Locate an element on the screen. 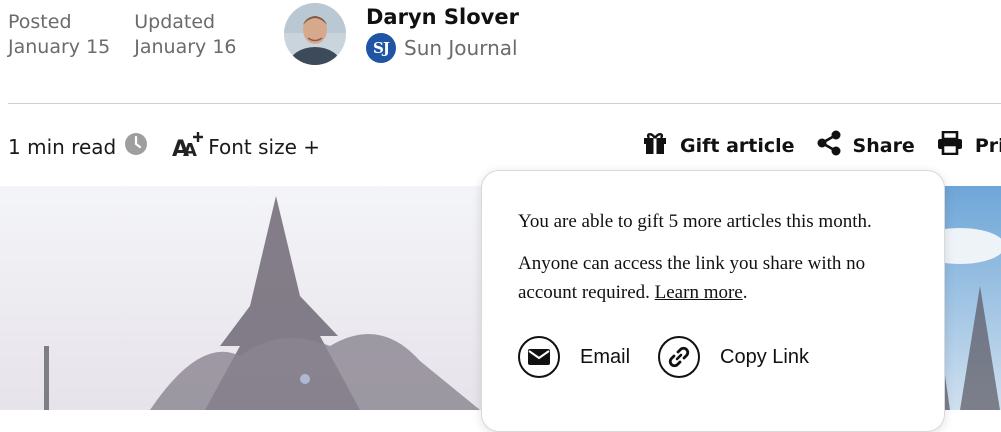 The width and height of the screenshot is (1001, 432). share-button: Share is located at coordinates (866, 145).